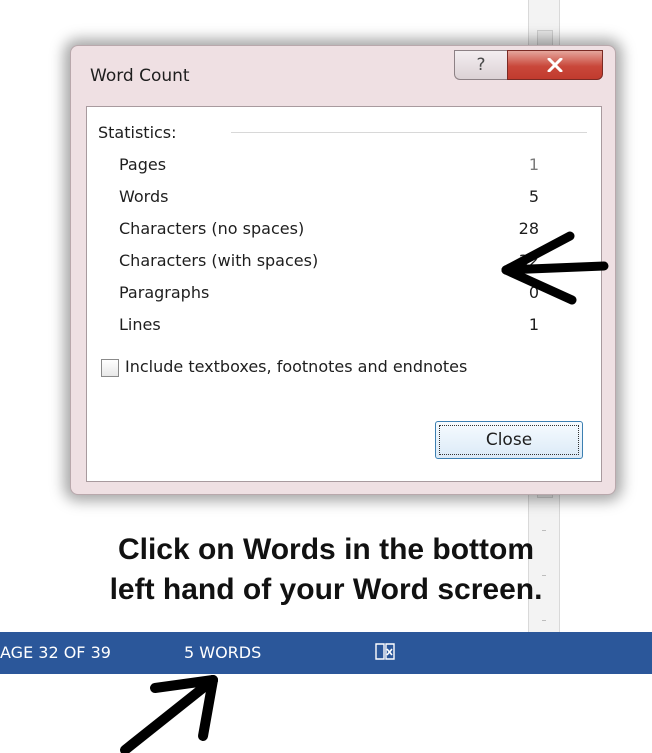 The width and height of the screenshot is (652, 753). What do you see at coordinates (343, 76) in the screenshot?
I see `dialog-titlebar: Word Count ?` at bounding box center [343, 76].